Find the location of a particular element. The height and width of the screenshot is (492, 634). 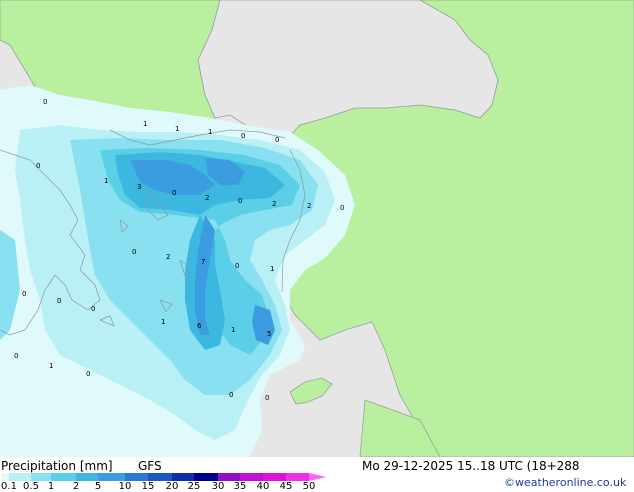

scale-tick-label: 30 is located at coordinates (218, 486).